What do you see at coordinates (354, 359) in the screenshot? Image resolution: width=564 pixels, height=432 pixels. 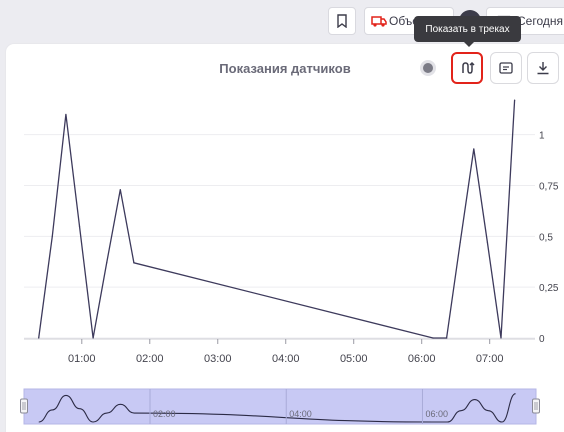 I see `x-tick-label: 05:00` at bounding box center [354, 359].